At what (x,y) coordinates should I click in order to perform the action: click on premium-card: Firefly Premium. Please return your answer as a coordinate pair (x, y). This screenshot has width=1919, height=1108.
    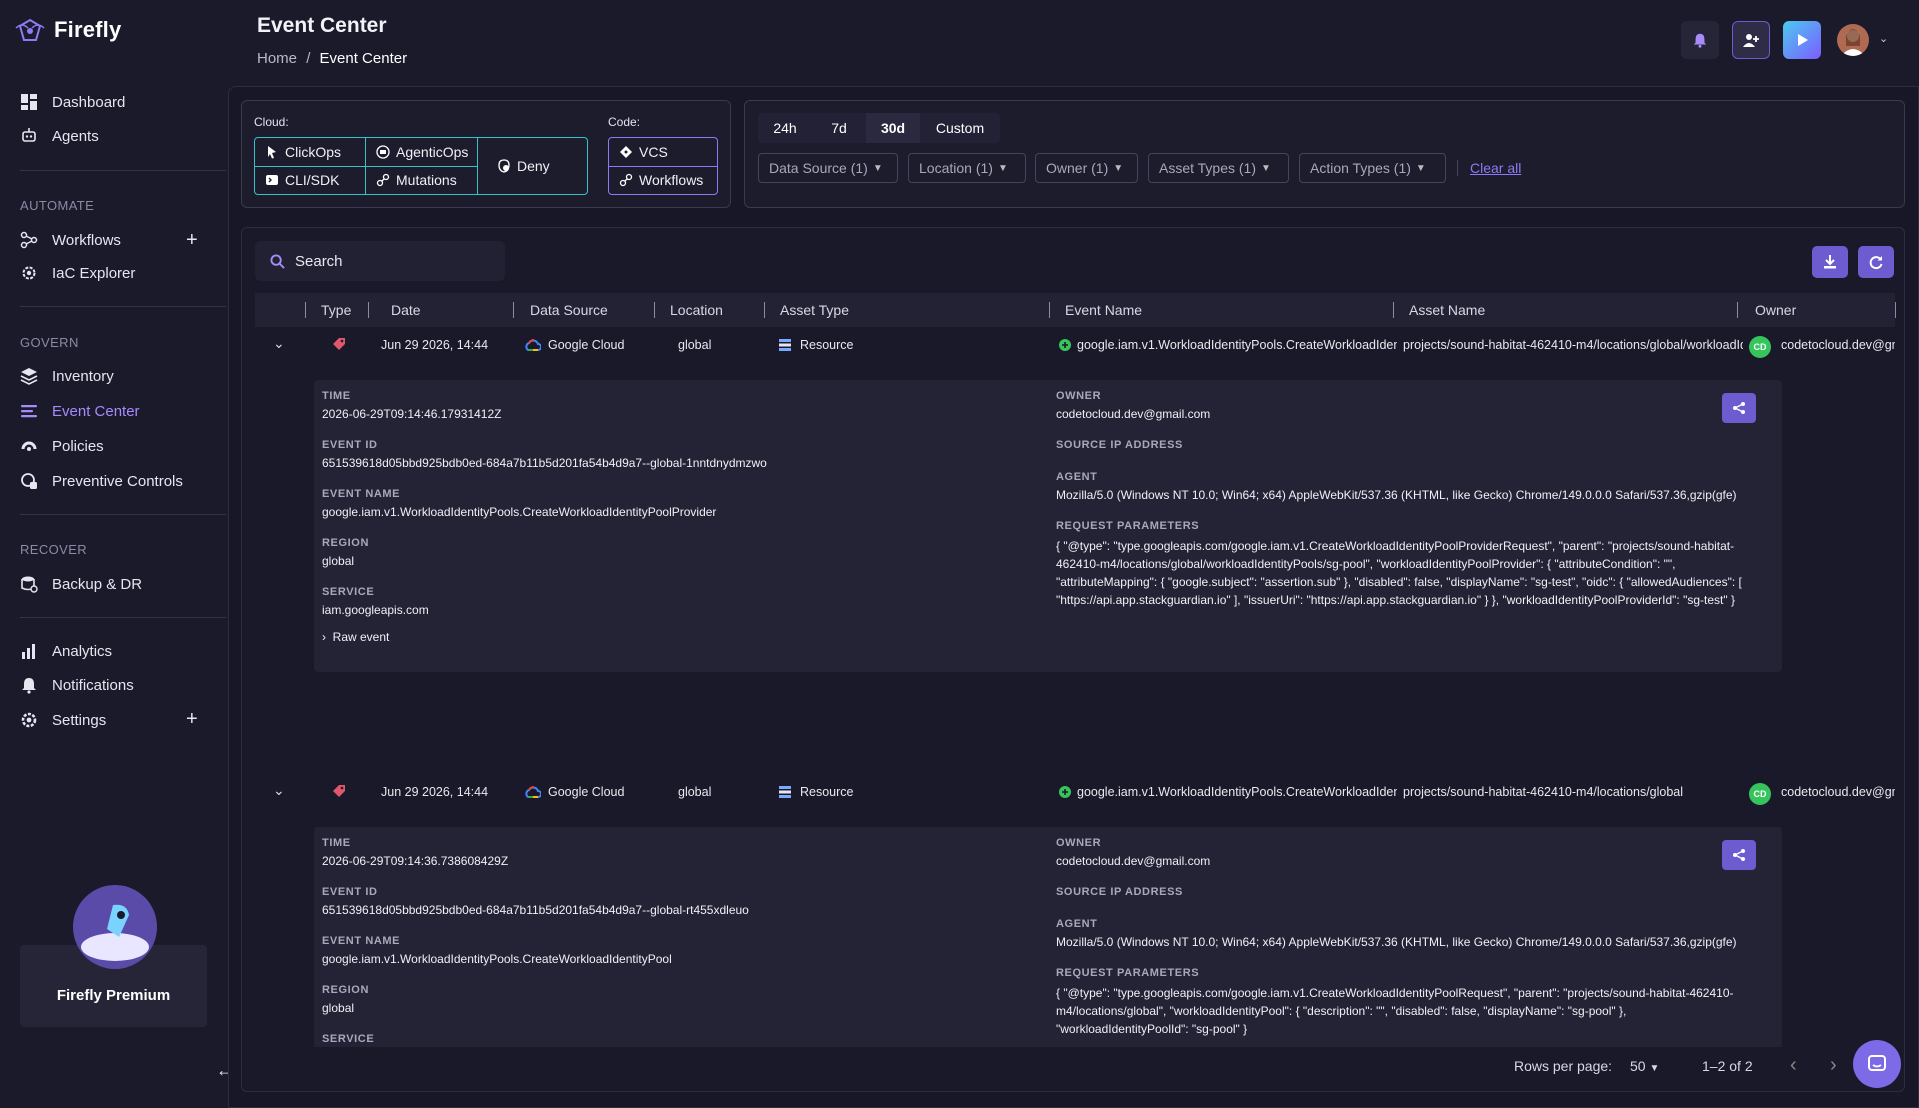
    Looking at the image, I should click on (113, 956).